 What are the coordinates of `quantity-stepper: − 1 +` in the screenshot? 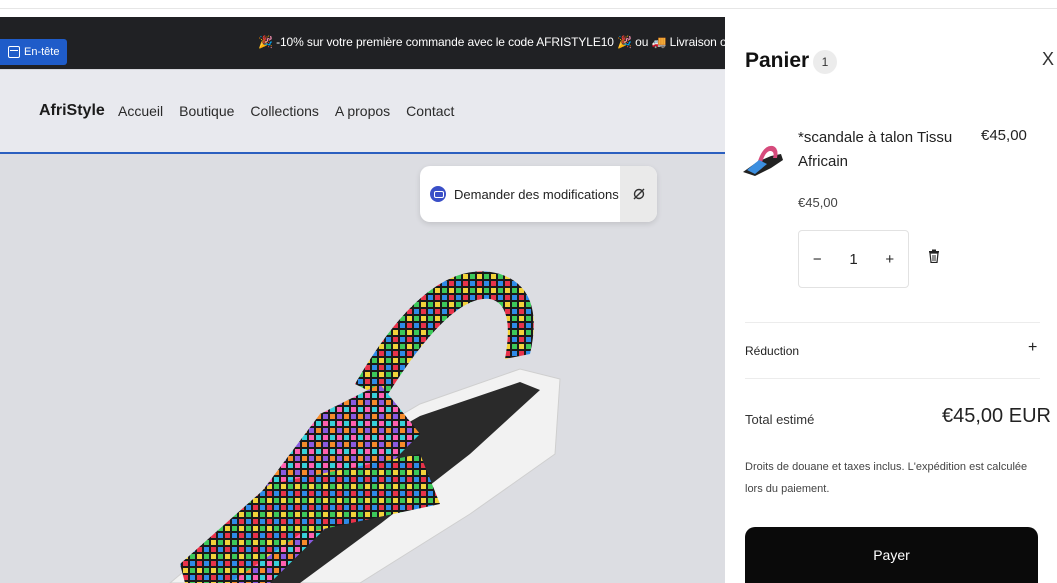 It's located at (853, 259).